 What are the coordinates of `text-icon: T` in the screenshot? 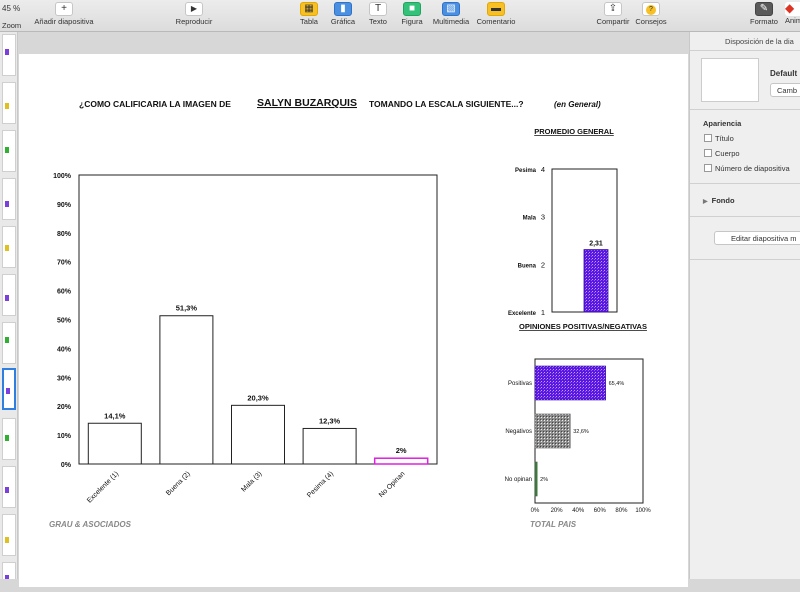 It's located at (378, 9).